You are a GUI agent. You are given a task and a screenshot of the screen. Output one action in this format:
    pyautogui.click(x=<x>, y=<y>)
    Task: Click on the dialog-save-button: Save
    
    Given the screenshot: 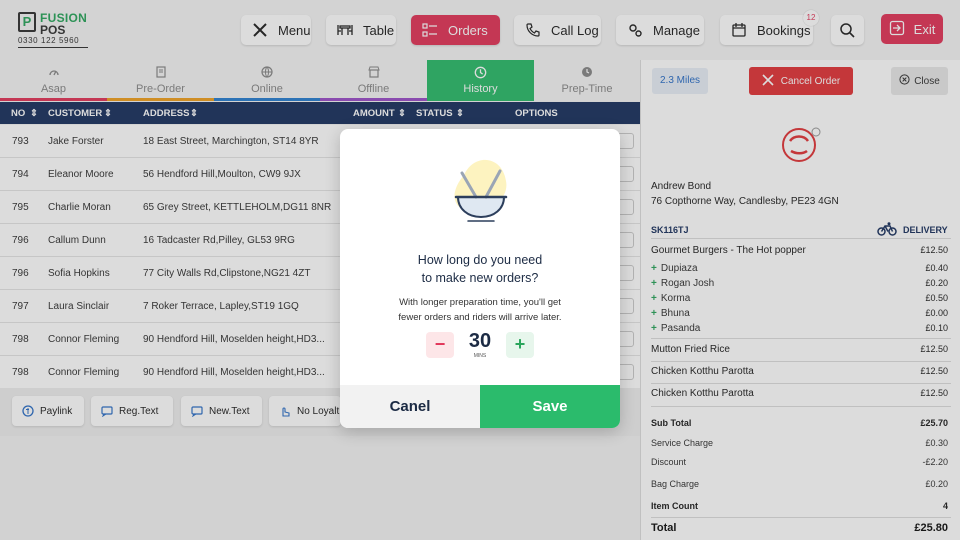 What is the action you would take?
    pyautogui.click(x=550, y=406)
    